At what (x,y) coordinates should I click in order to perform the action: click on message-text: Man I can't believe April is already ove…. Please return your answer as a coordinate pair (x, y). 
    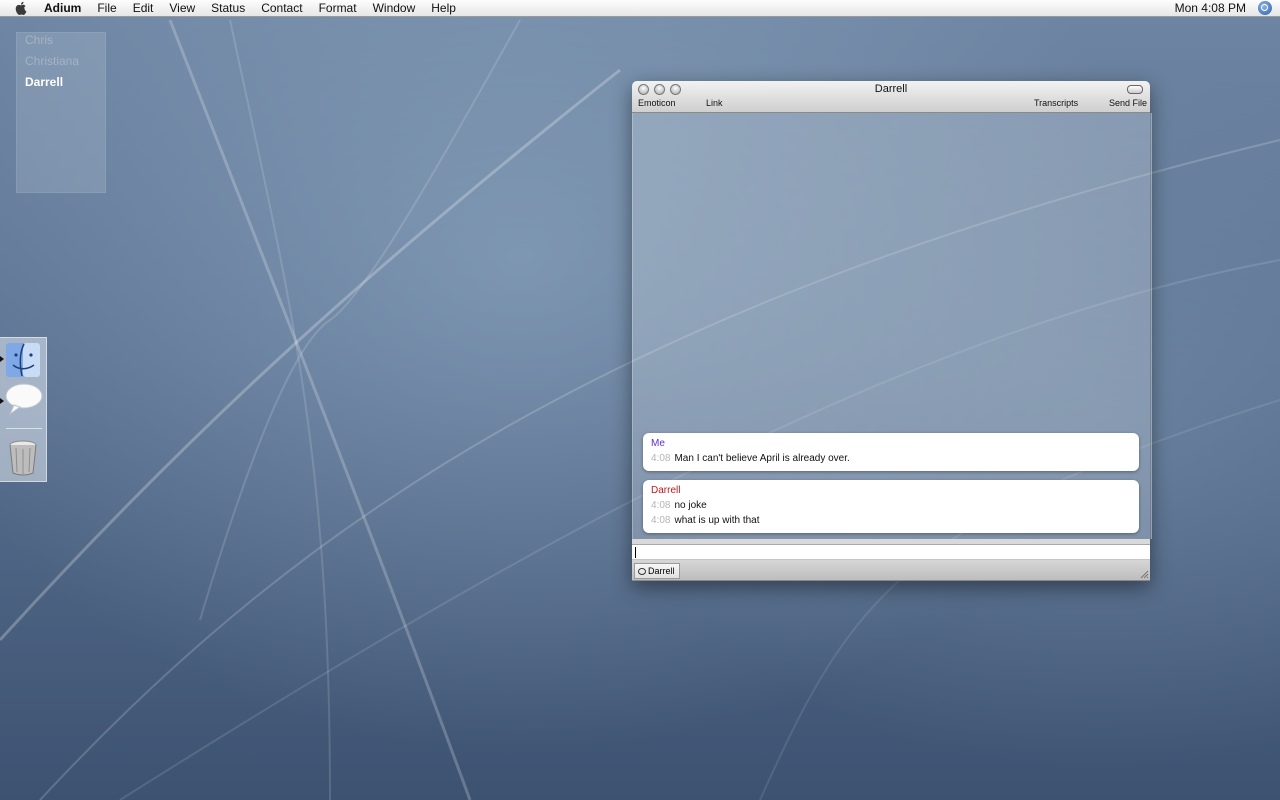
    Looking at the image, I should click on (762, 458).